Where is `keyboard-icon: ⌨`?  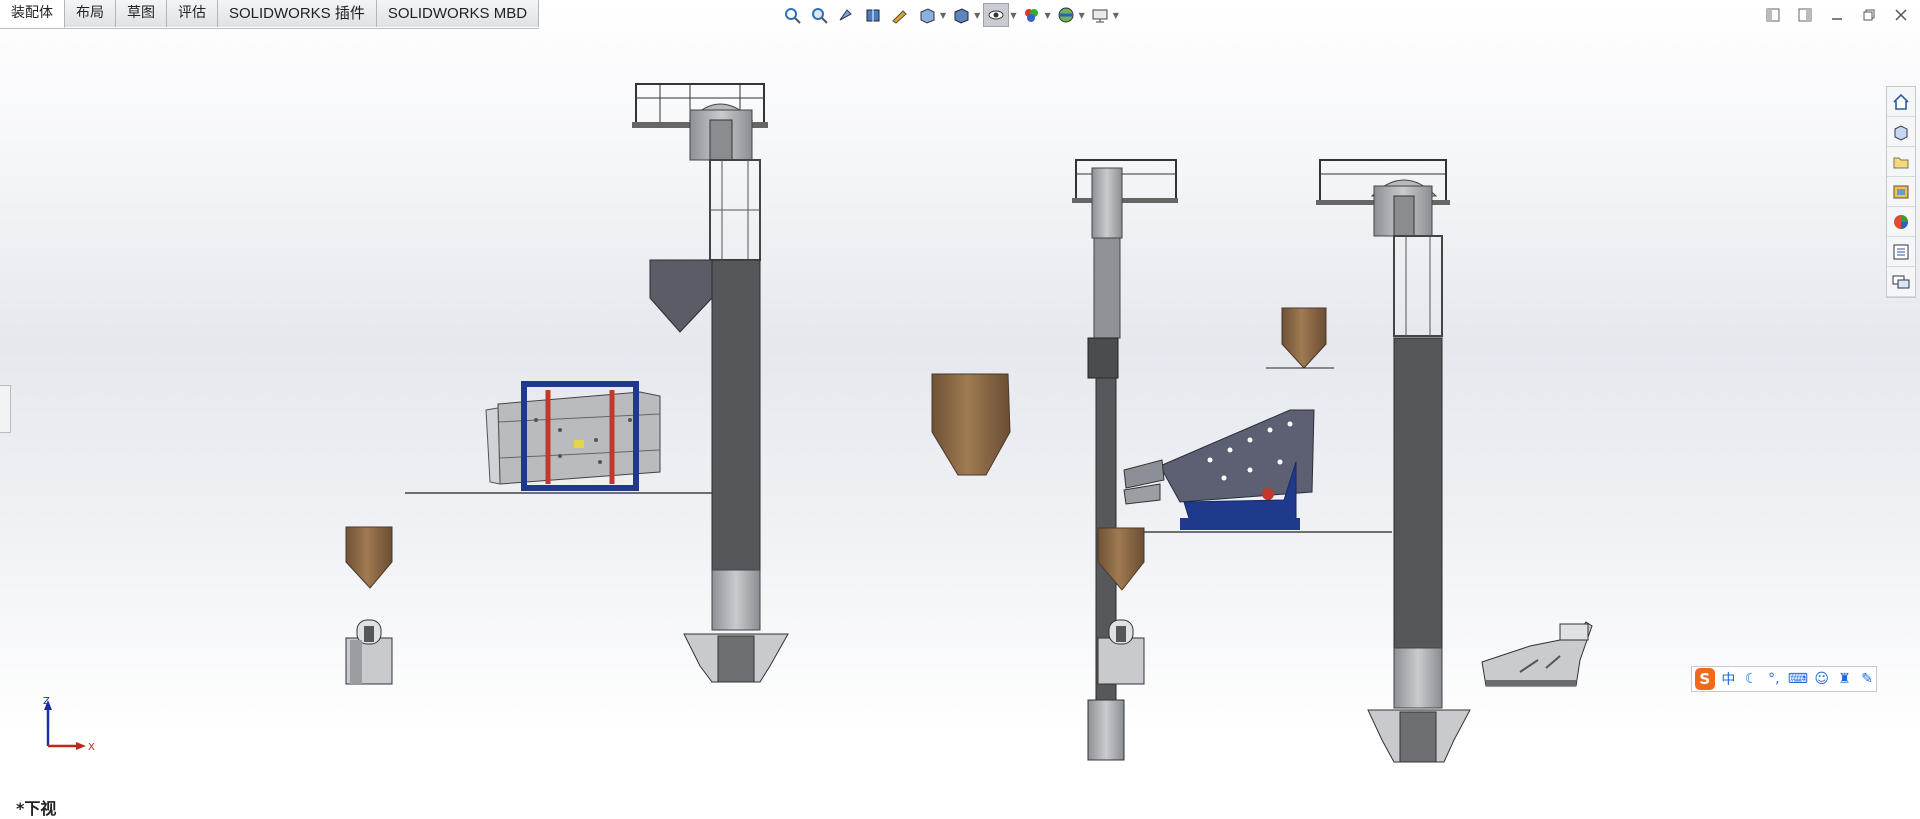 keyboard-icon: ⌨ is located at coordinates (1798, 679).